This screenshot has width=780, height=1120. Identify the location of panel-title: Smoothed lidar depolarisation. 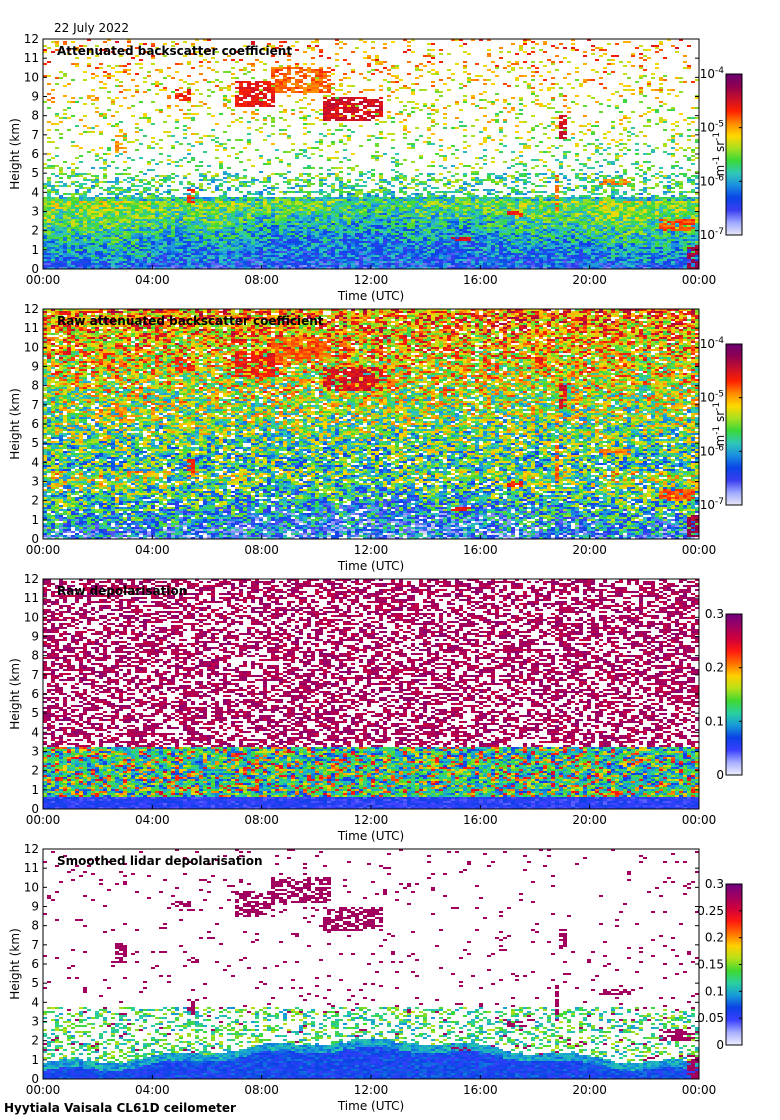
(160, 861).